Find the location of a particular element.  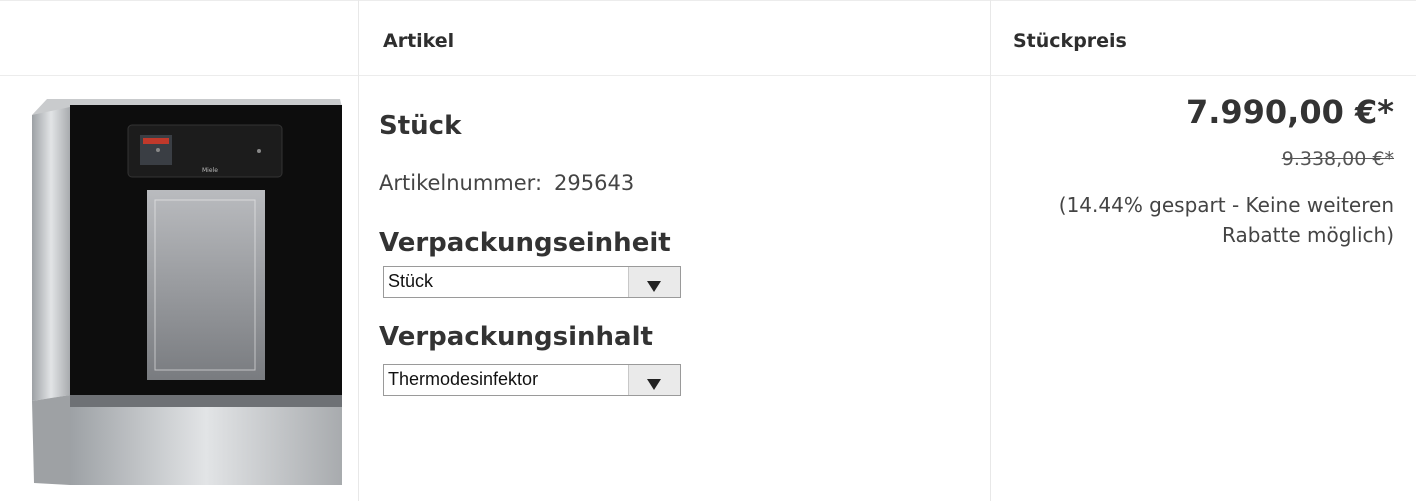

article-number-value: 295643 is located at coordinates (594, 183).